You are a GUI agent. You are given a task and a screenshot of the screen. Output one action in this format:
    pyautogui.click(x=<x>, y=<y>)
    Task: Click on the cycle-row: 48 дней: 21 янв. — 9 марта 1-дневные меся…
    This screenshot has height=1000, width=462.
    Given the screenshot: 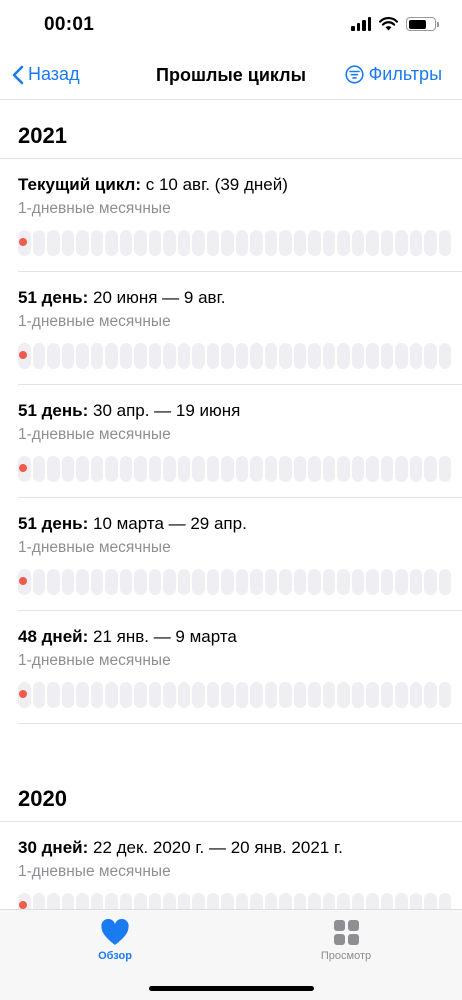 What is the action you would take?
    pyautogui.click(x=240, y=667)
    